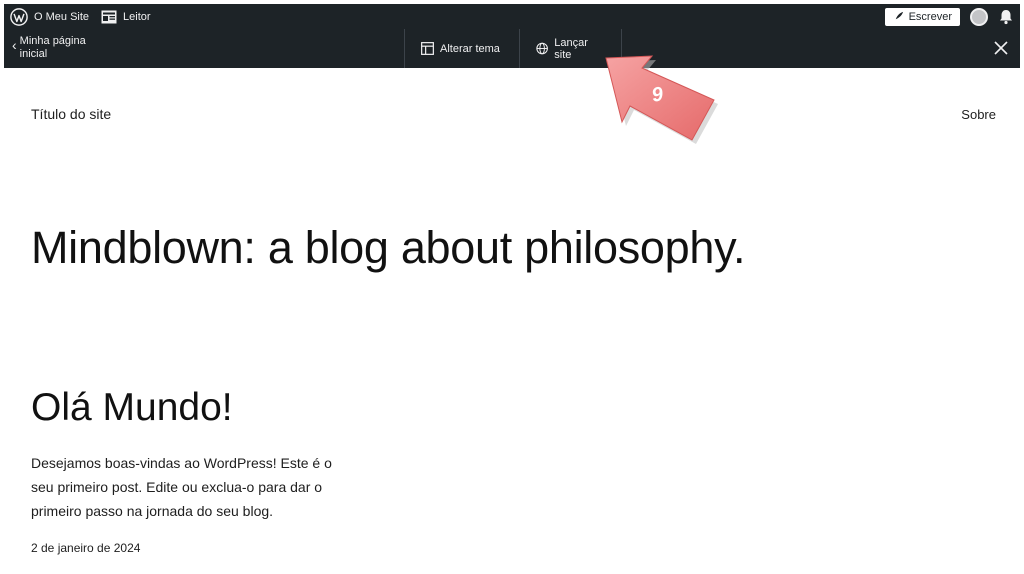 Image resolution: width=1024 pixels, height=574 pixels. I want to click on nav-about-link: Sobre, so click(978, 114).